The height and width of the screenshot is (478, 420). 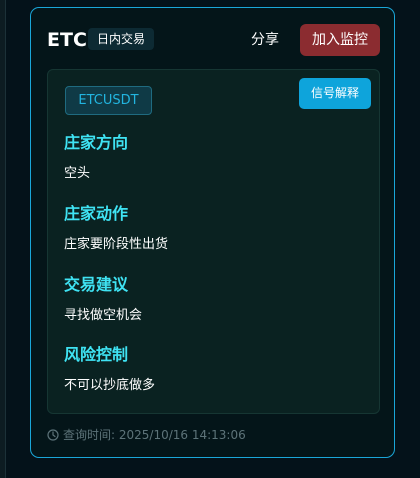 What do you see at coordinates (96, 213) in the screenshot?
I see `section-title-action: 庄家动作` at bounding box center [96, 213].